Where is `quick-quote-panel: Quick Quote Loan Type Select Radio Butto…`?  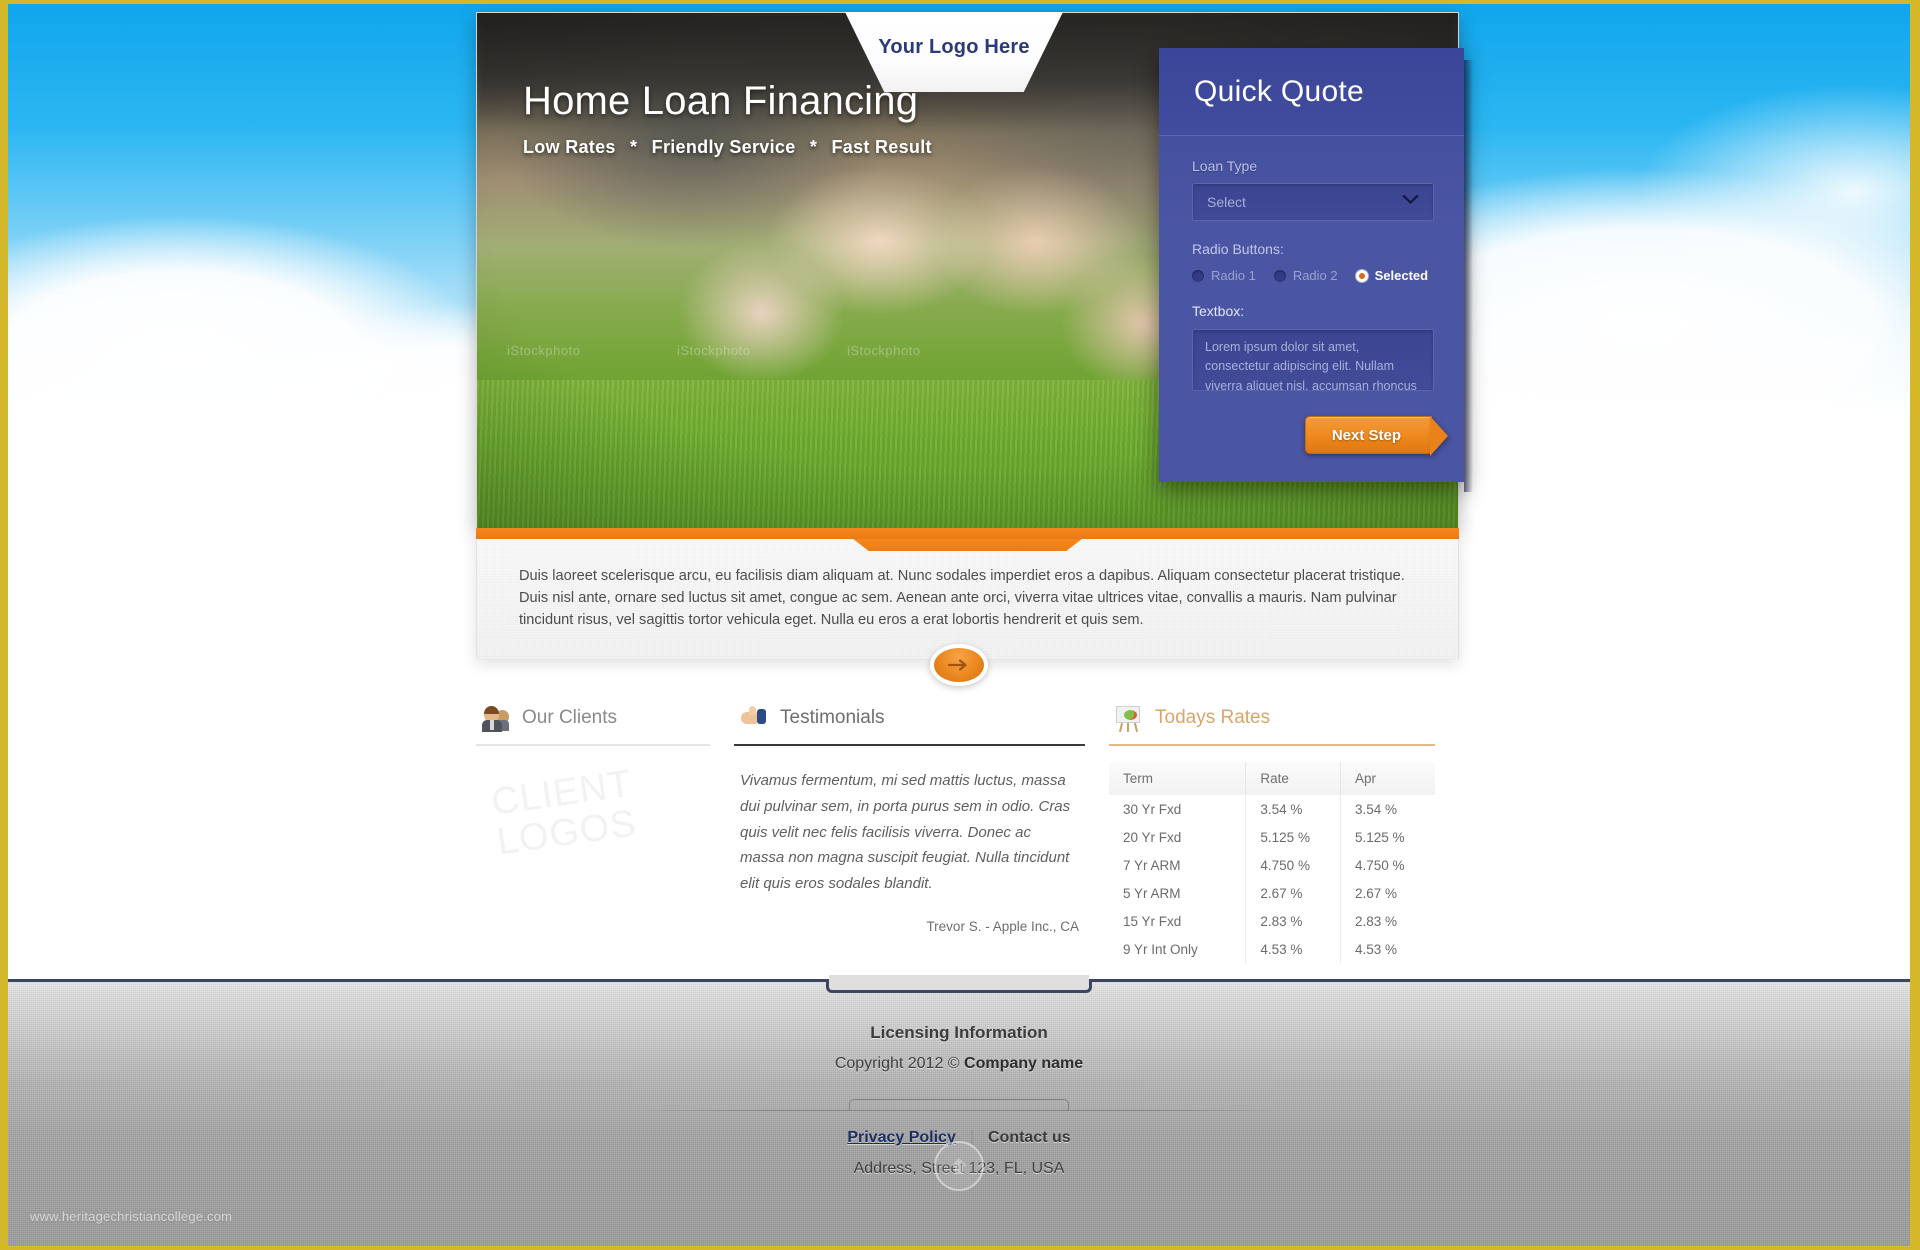
quick-quote-panel: Quick Quote Loan Type Select Radio Butto… is located at coordinates (1316, 270).